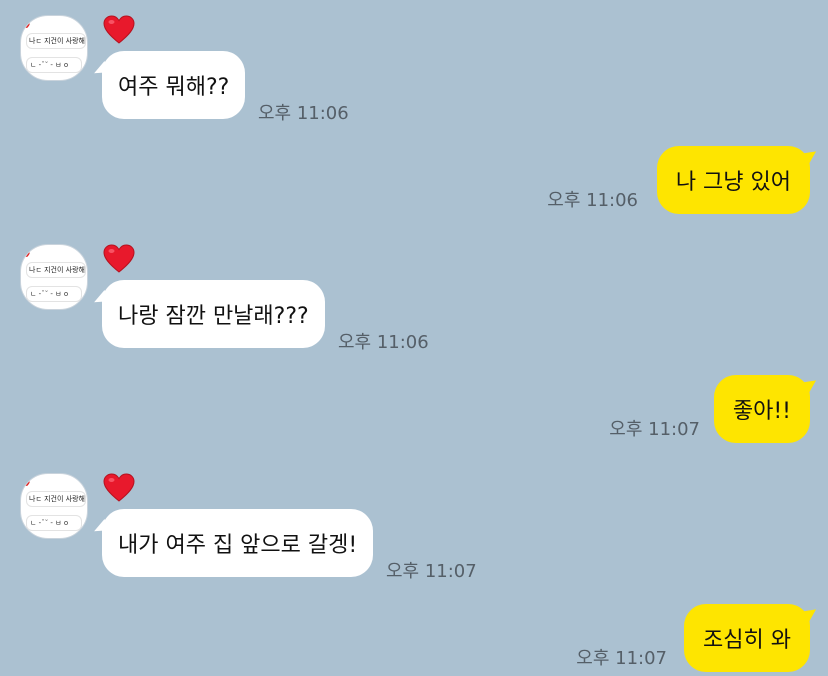  Describe the element at coordinates (747, 638) in the screenshot. I see `message-bubble: 조심히 와` at that location.